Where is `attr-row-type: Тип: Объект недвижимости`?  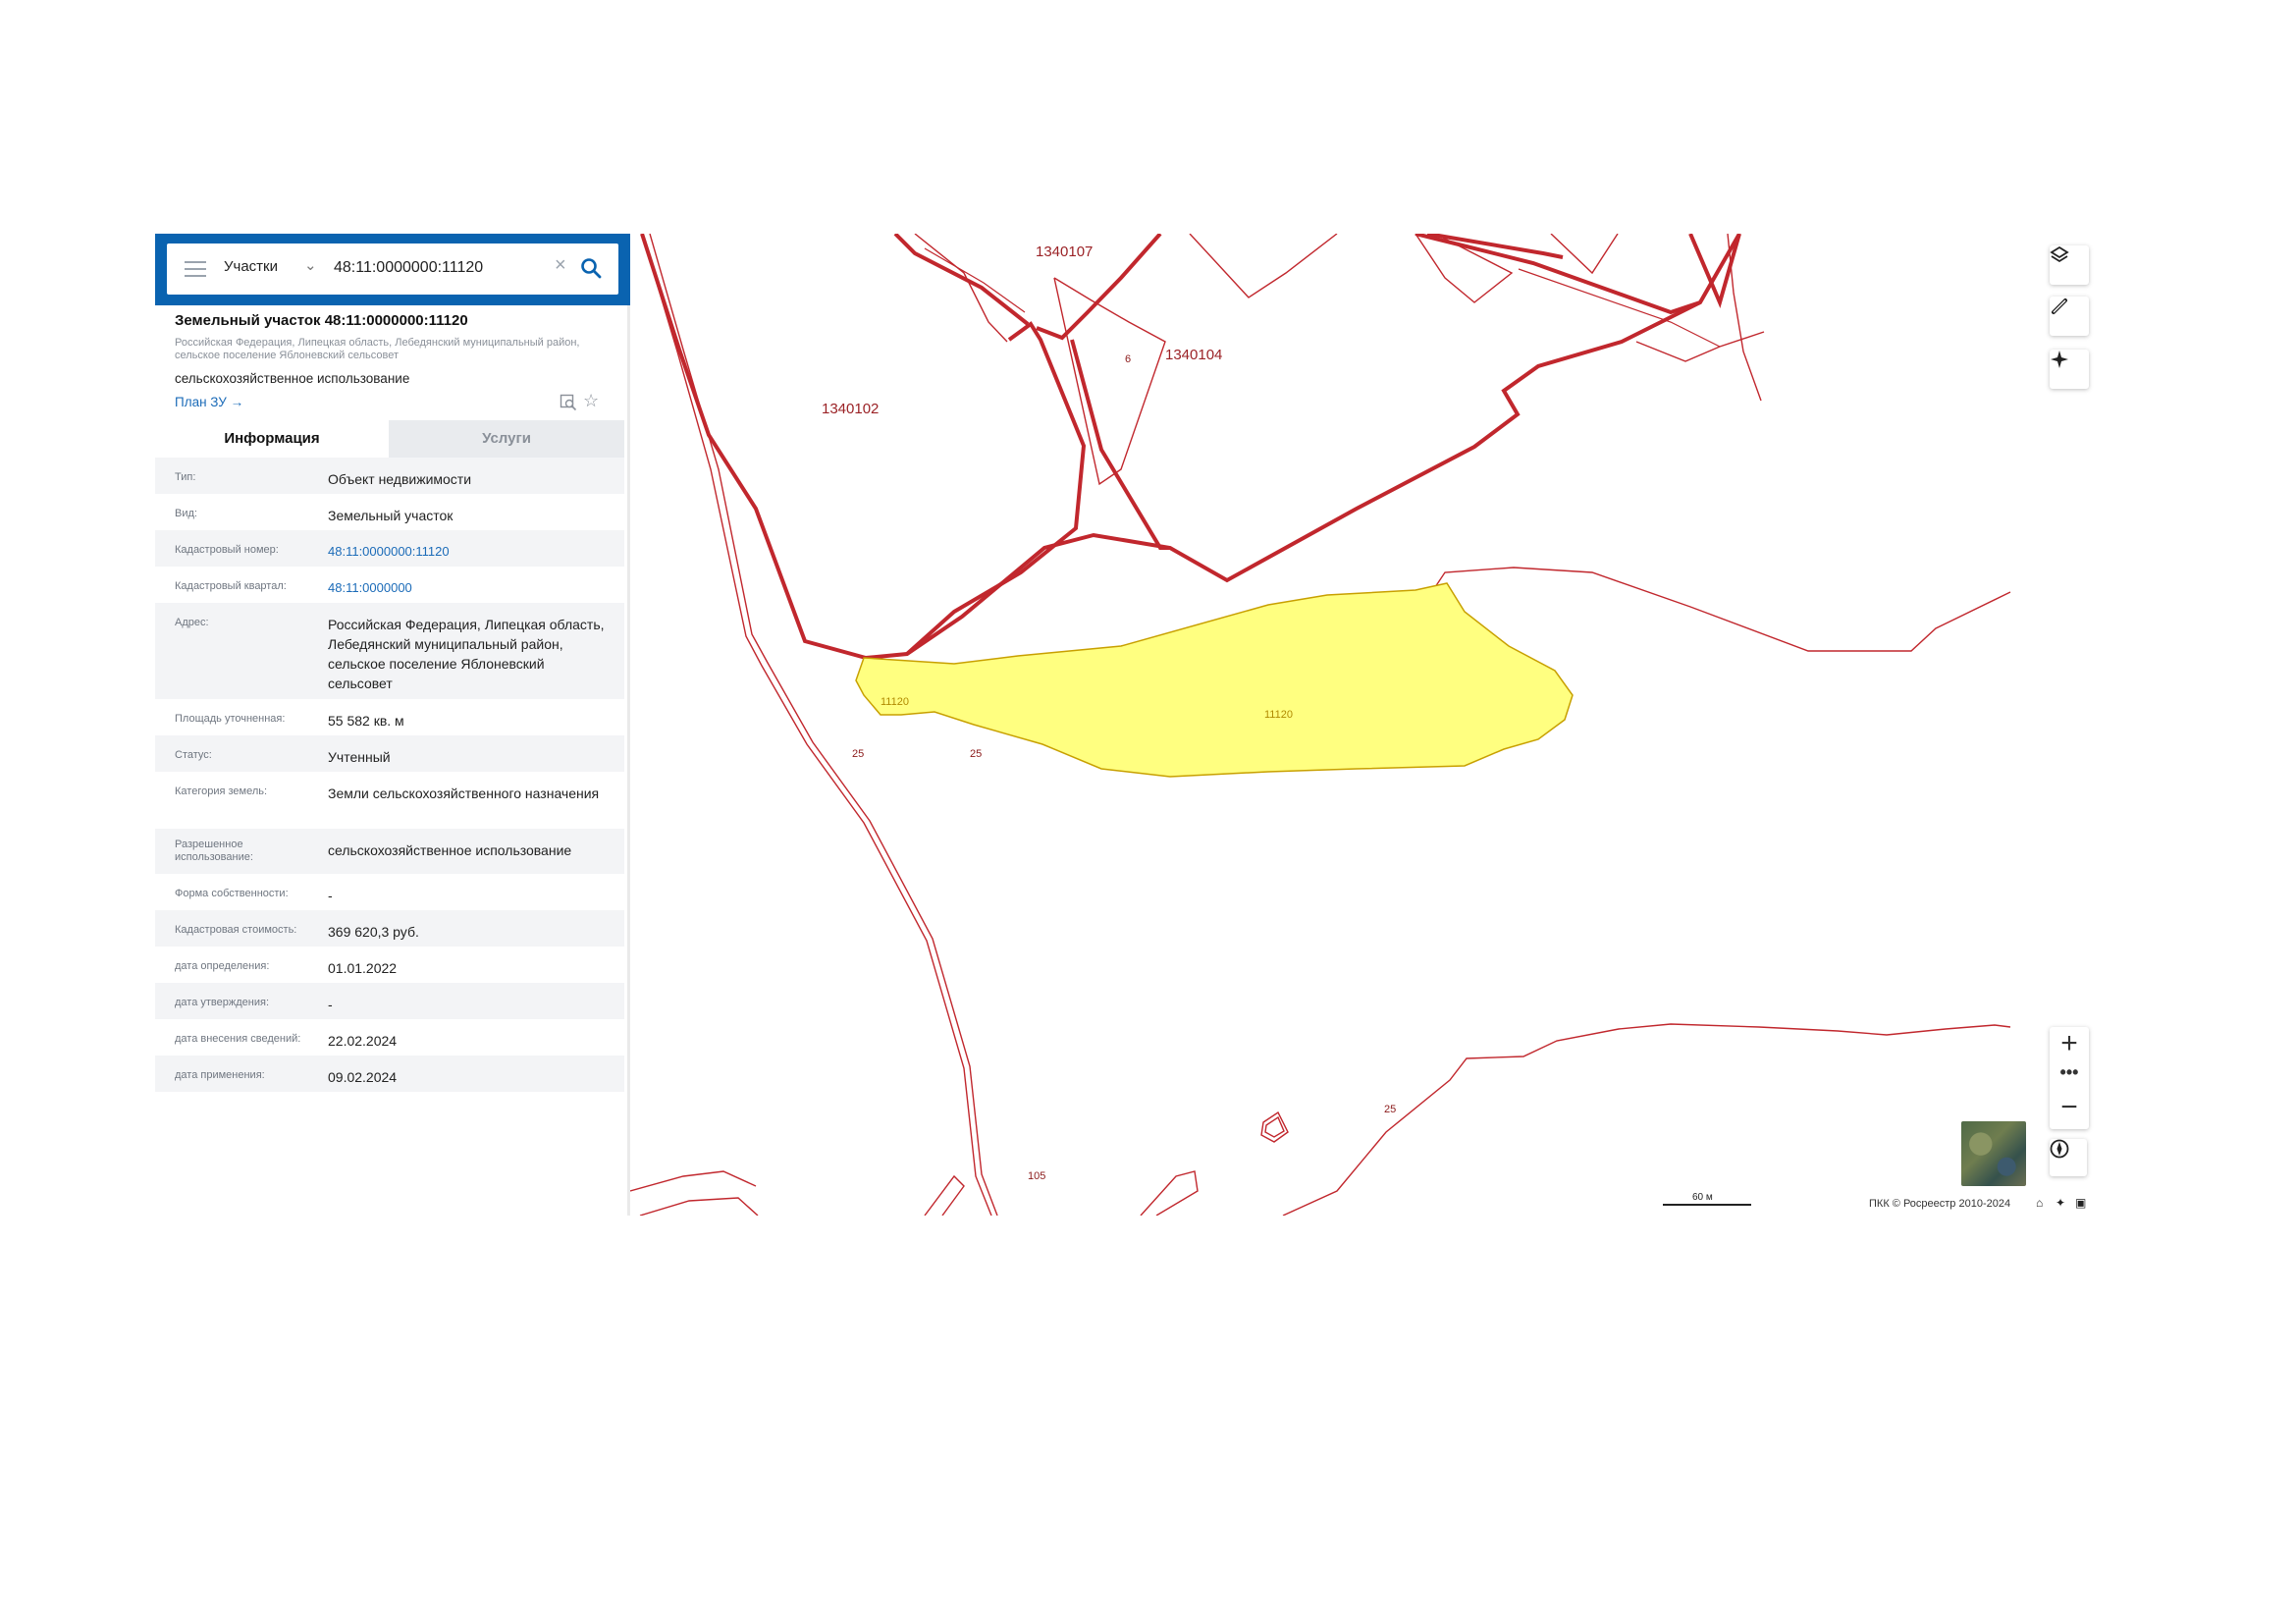
attr-row-type: Тип: Объект недвижимости is located at coordinates (389, 476).